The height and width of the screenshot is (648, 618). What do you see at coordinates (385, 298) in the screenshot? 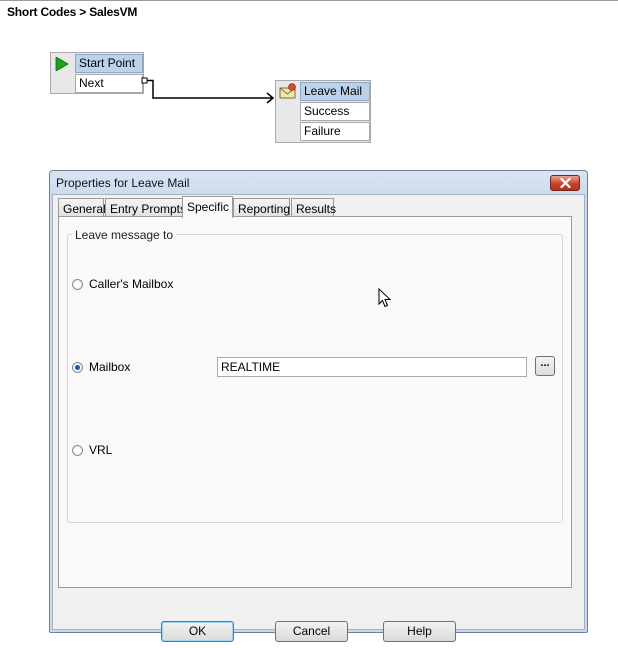
I see `mouse-cursor-icon` at bounding box center [385, 298].